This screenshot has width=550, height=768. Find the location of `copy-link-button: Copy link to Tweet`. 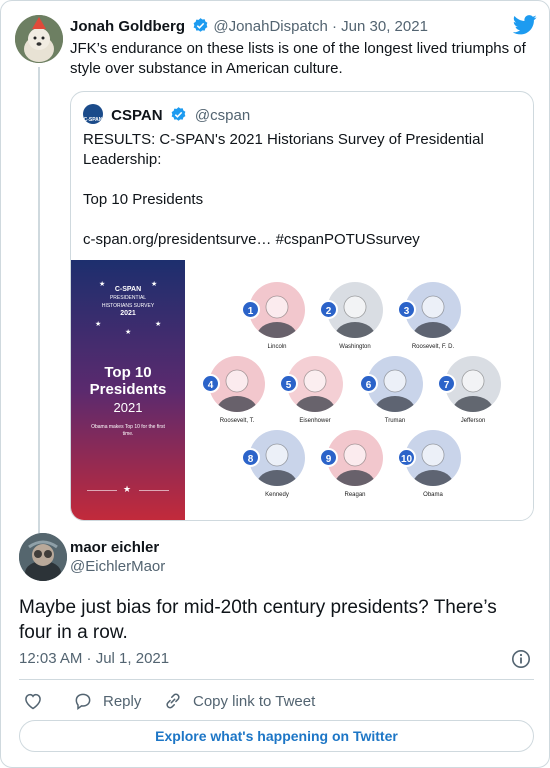

copy-link-button: Copy link to Tweet is located at coordinates (239, 701).